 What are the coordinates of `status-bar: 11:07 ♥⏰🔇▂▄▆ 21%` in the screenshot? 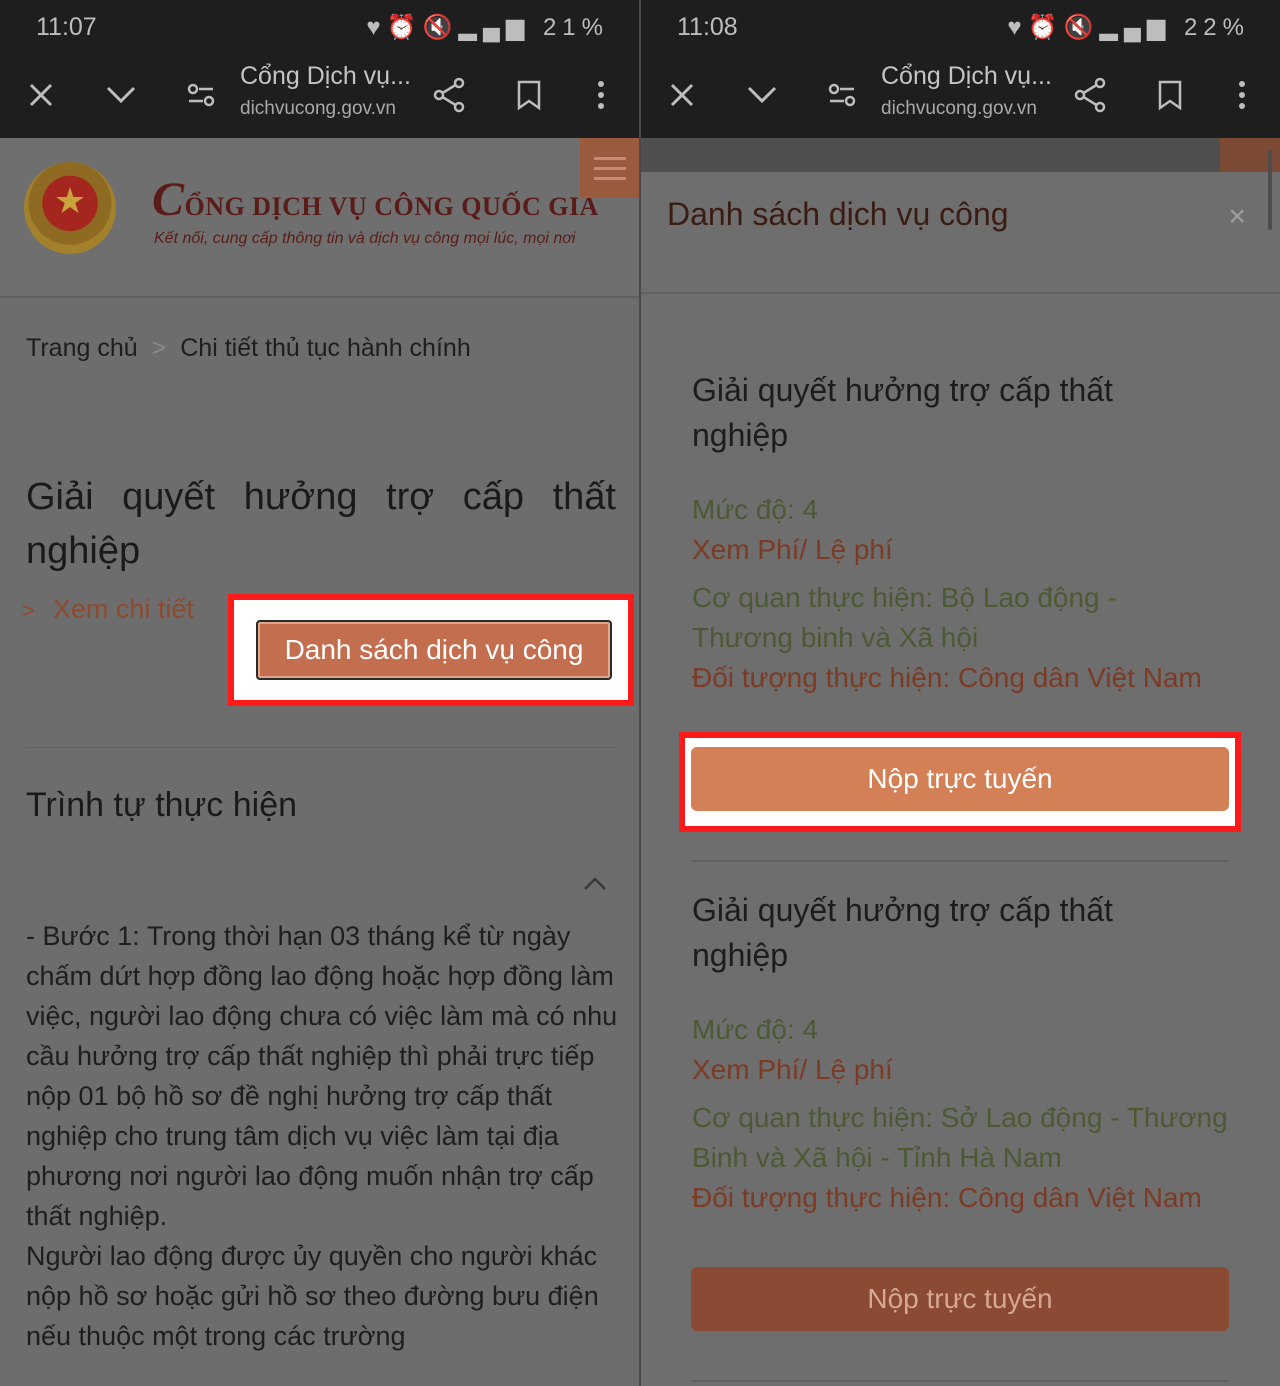 It's located at (319, 28).